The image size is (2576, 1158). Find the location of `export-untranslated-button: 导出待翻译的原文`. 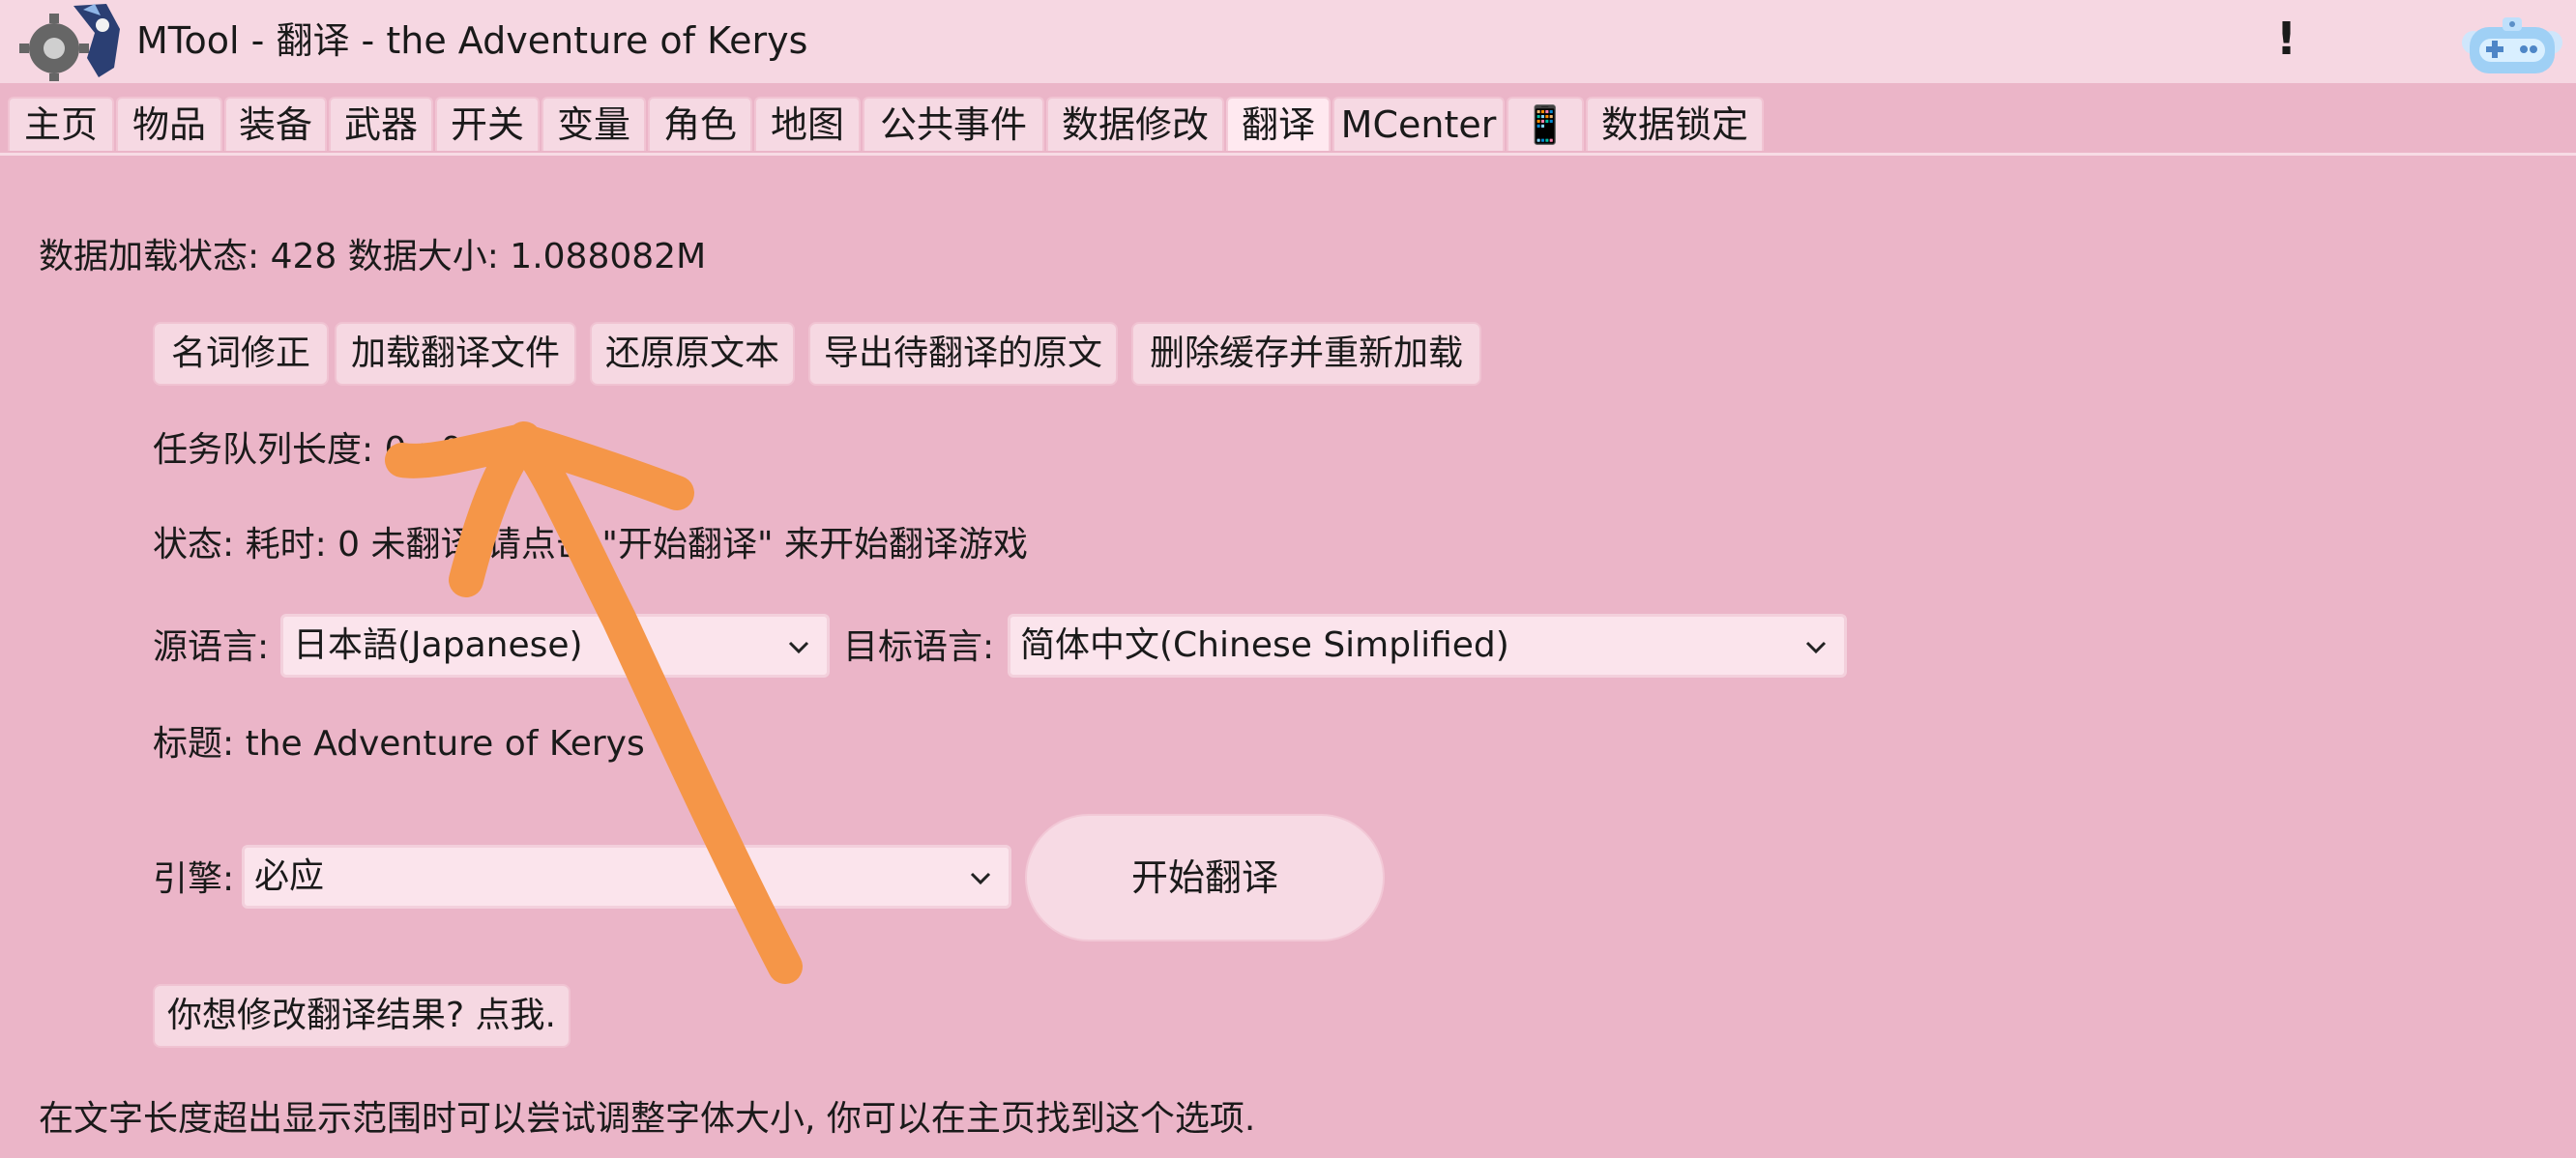

export-untranslated-button: 导出待翻译的原文 is located at coordinates (963, 354).